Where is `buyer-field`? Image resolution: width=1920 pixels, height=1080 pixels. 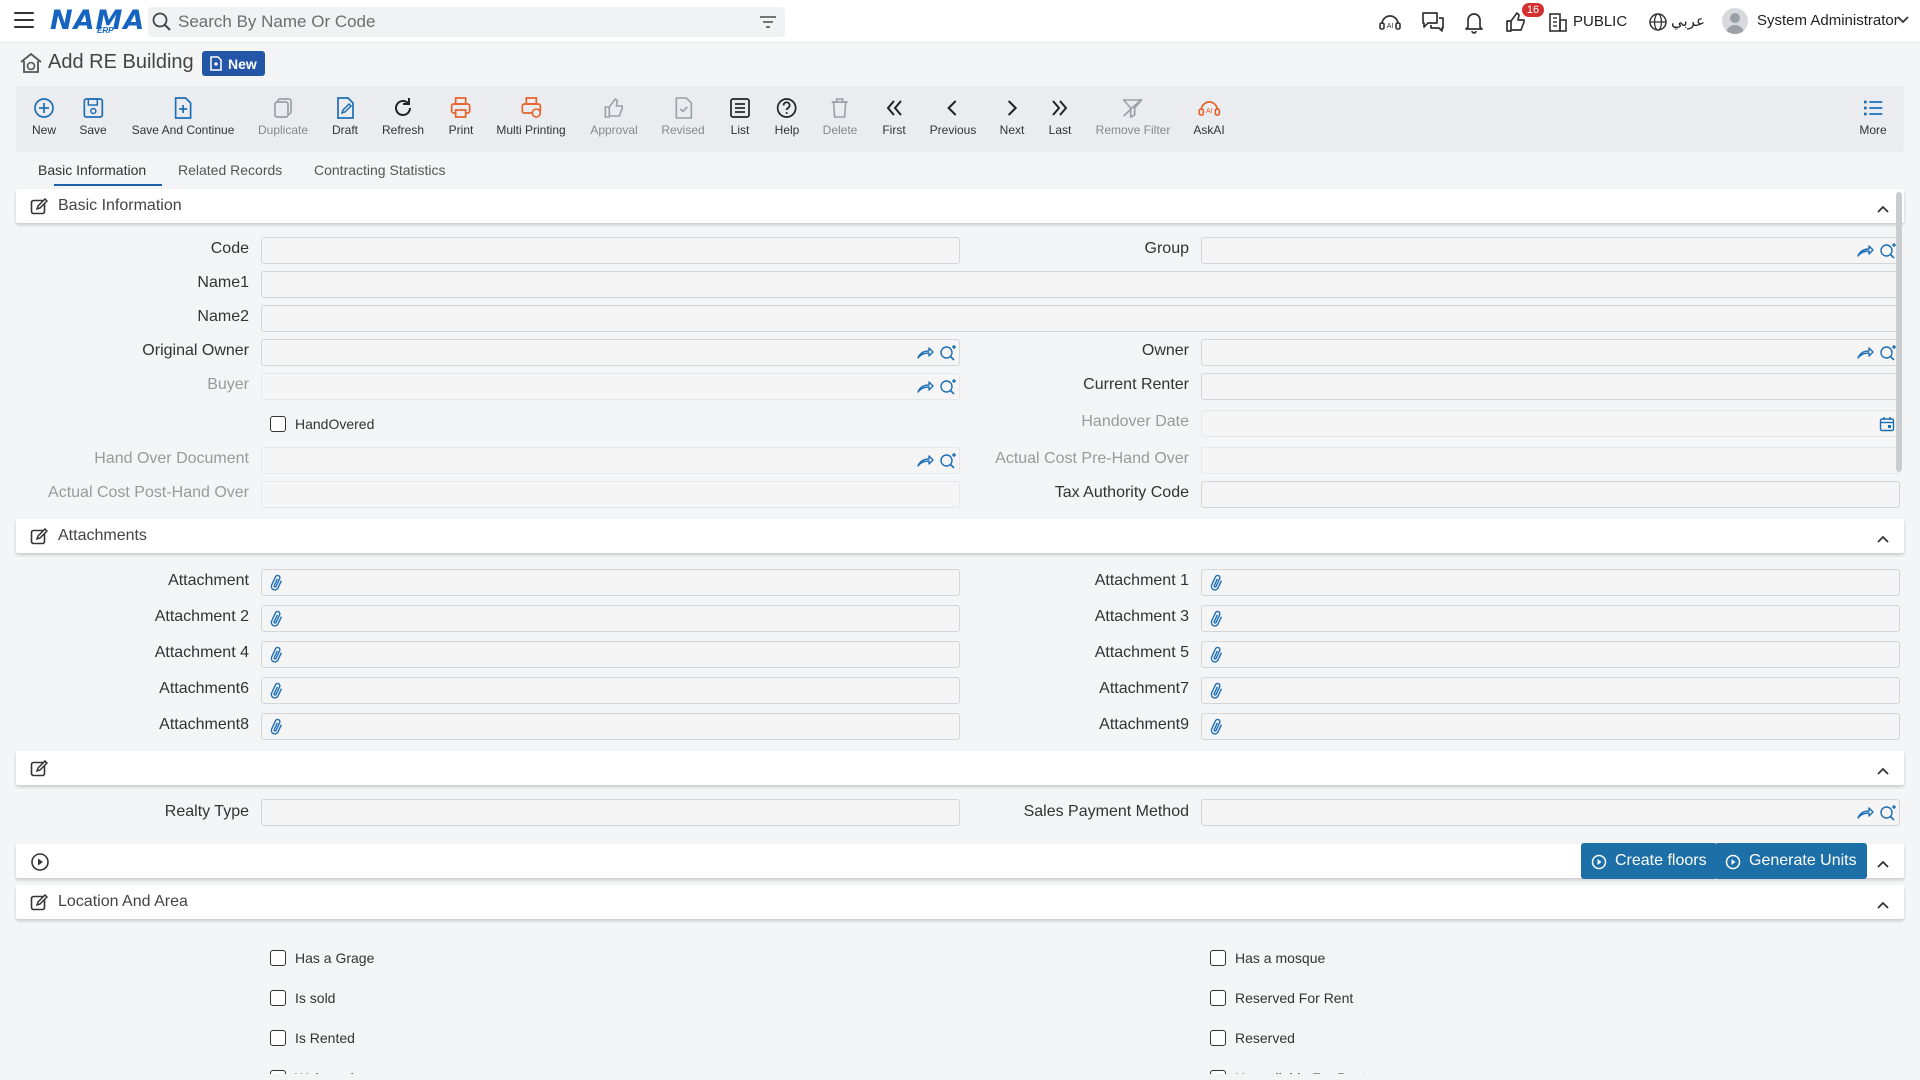
buyer-field is located at coordinates (610, 386).